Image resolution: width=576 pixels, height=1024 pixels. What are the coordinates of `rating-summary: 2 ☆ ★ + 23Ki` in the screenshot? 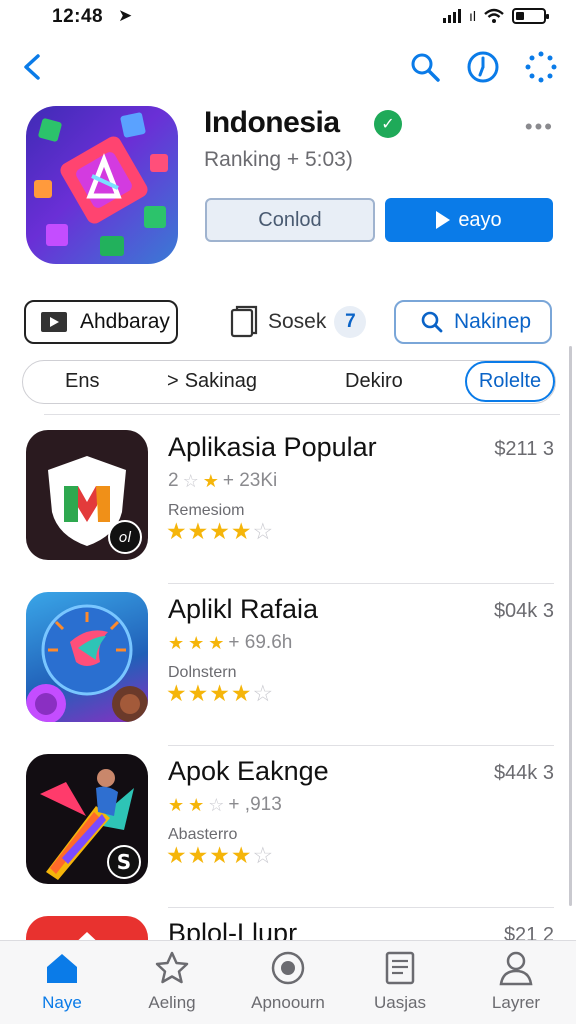 It's located at (222, 481).